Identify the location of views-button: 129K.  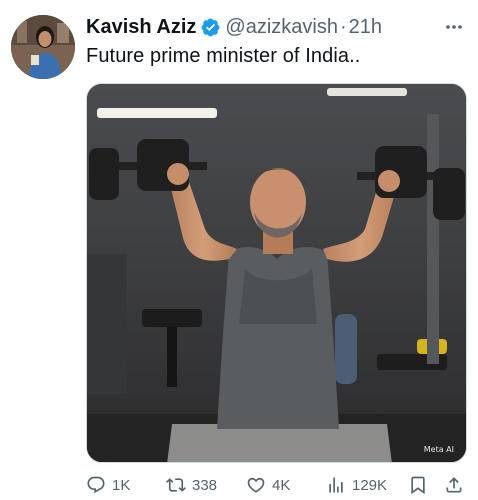
(356, 485).